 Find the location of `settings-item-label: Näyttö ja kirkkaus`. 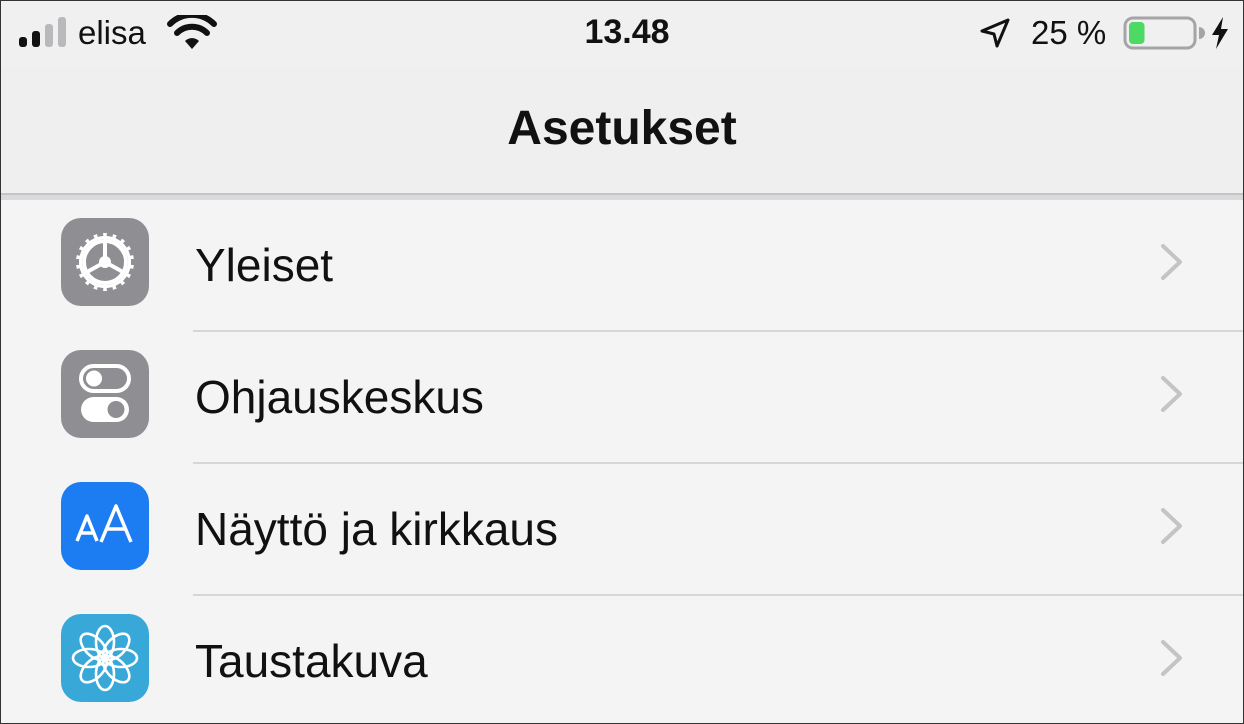

settings-item-label: Näyttö ja kirkkaus is located at coordinates (377, 529).